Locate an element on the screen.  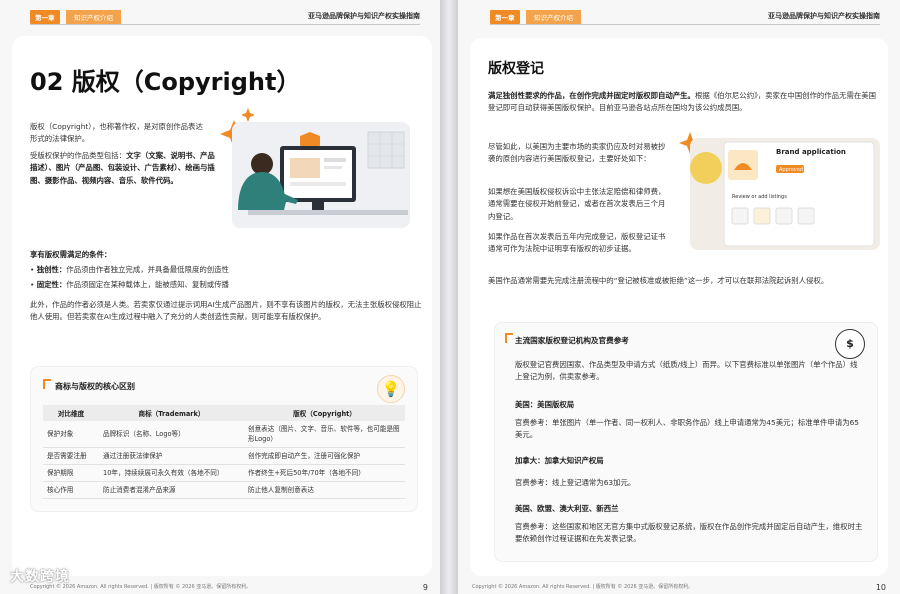
table-cell: 通过注册获法律保护 is located at coordinates (171, 456).